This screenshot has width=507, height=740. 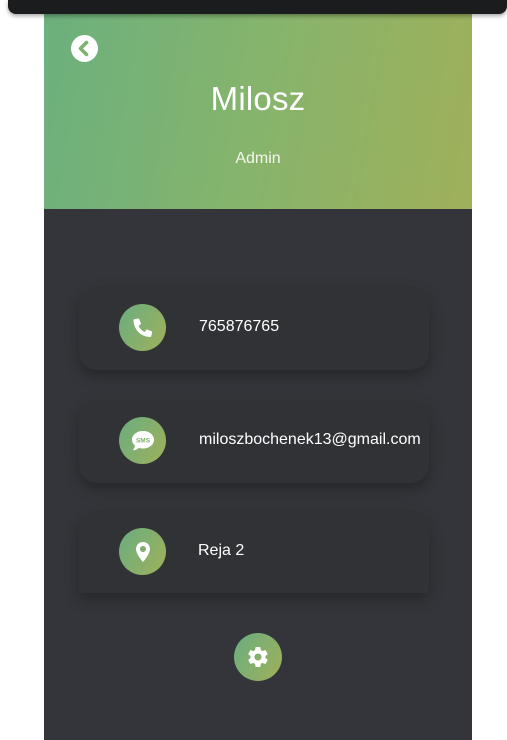 I want to click on profile-role: Admin, so click(x=258, y=158).